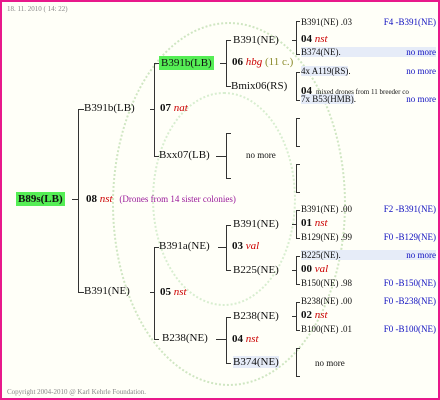 Image resolution: width=440 pixels, height=400 pixels. Describe the element at coordinates (173, 292) in the screenshot. I see `gen1-bottom-mating: 05 nst` at that location.